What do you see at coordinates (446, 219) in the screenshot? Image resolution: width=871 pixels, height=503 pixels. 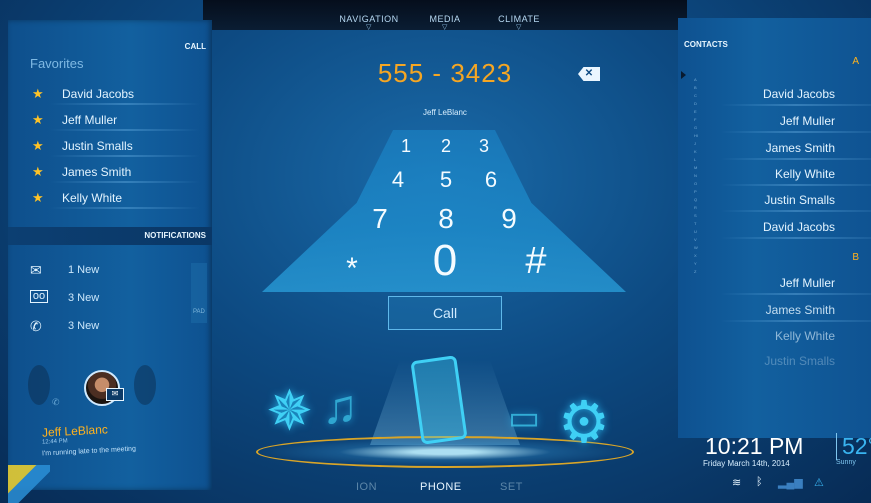 I see `key-8: 8` at bounding box center [446, 219].